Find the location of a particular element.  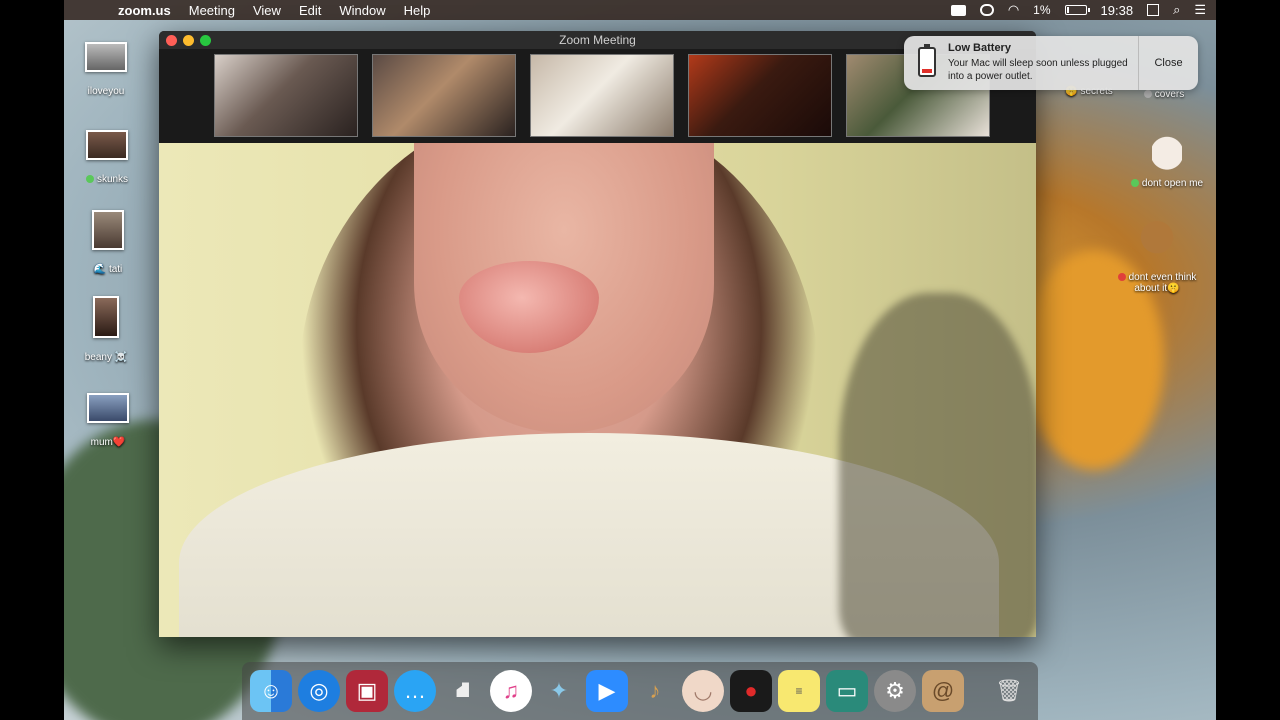

lion-image is located at coordinates (1157, 242).